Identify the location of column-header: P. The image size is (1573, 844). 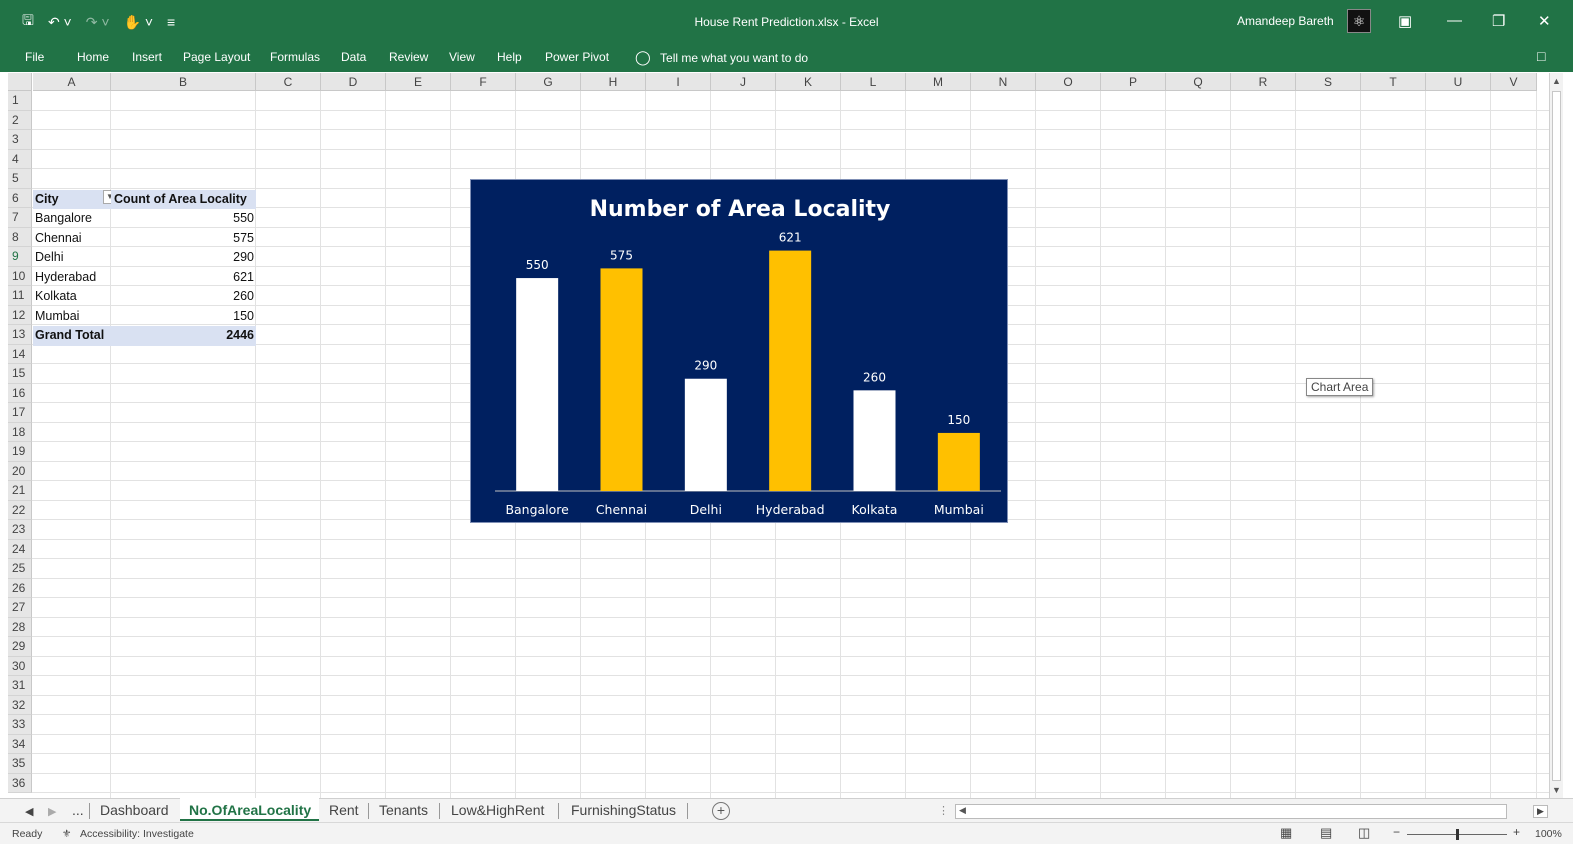
(1133, 82).